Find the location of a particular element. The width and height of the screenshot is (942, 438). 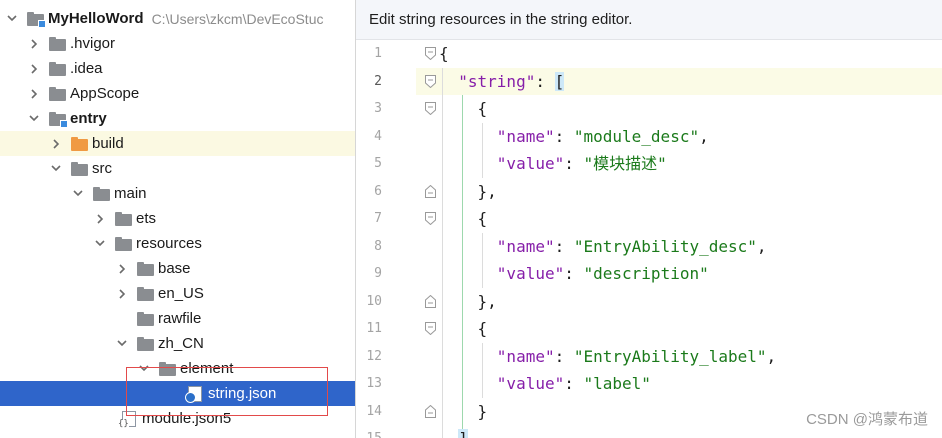

line-number: 3 is located at coordinates (378, 108).